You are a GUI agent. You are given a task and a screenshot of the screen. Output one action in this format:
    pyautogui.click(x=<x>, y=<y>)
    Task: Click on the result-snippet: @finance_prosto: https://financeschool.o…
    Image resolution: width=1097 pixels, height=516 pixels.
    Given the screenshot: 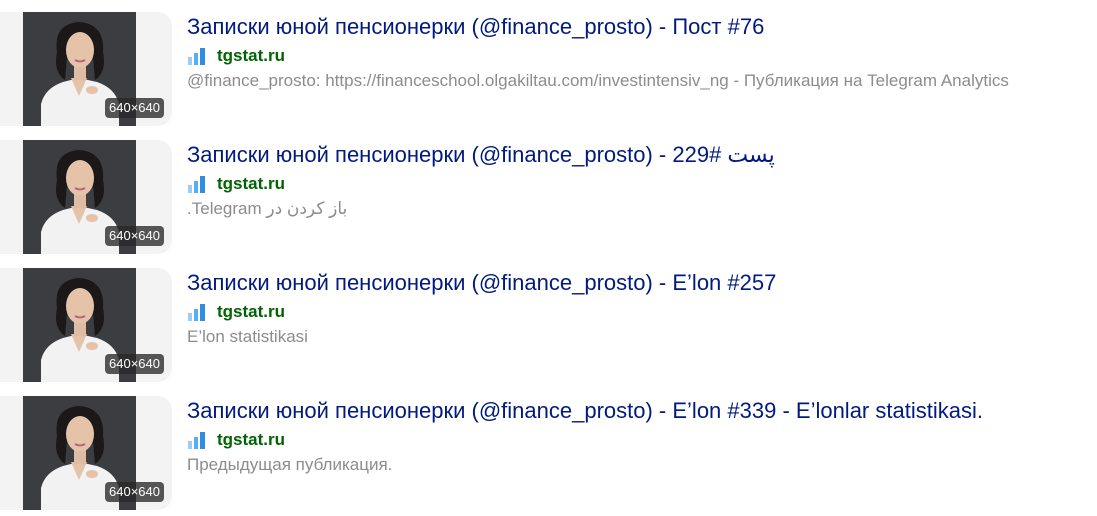 What is the action you would take?
    pyautogui.click(x=598, y=80)
    